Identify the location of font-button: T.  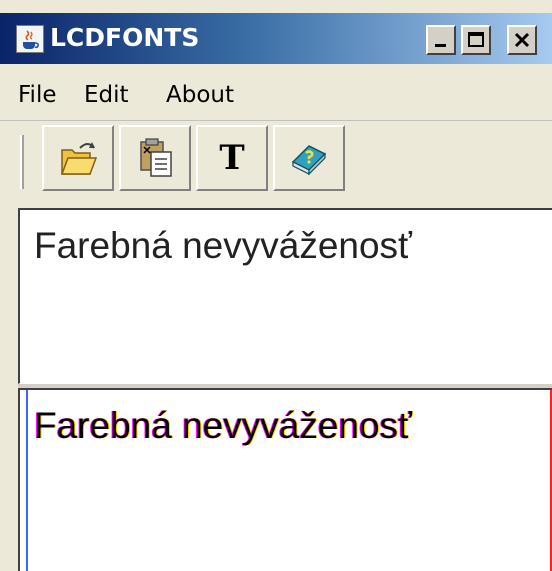
(232, 158).